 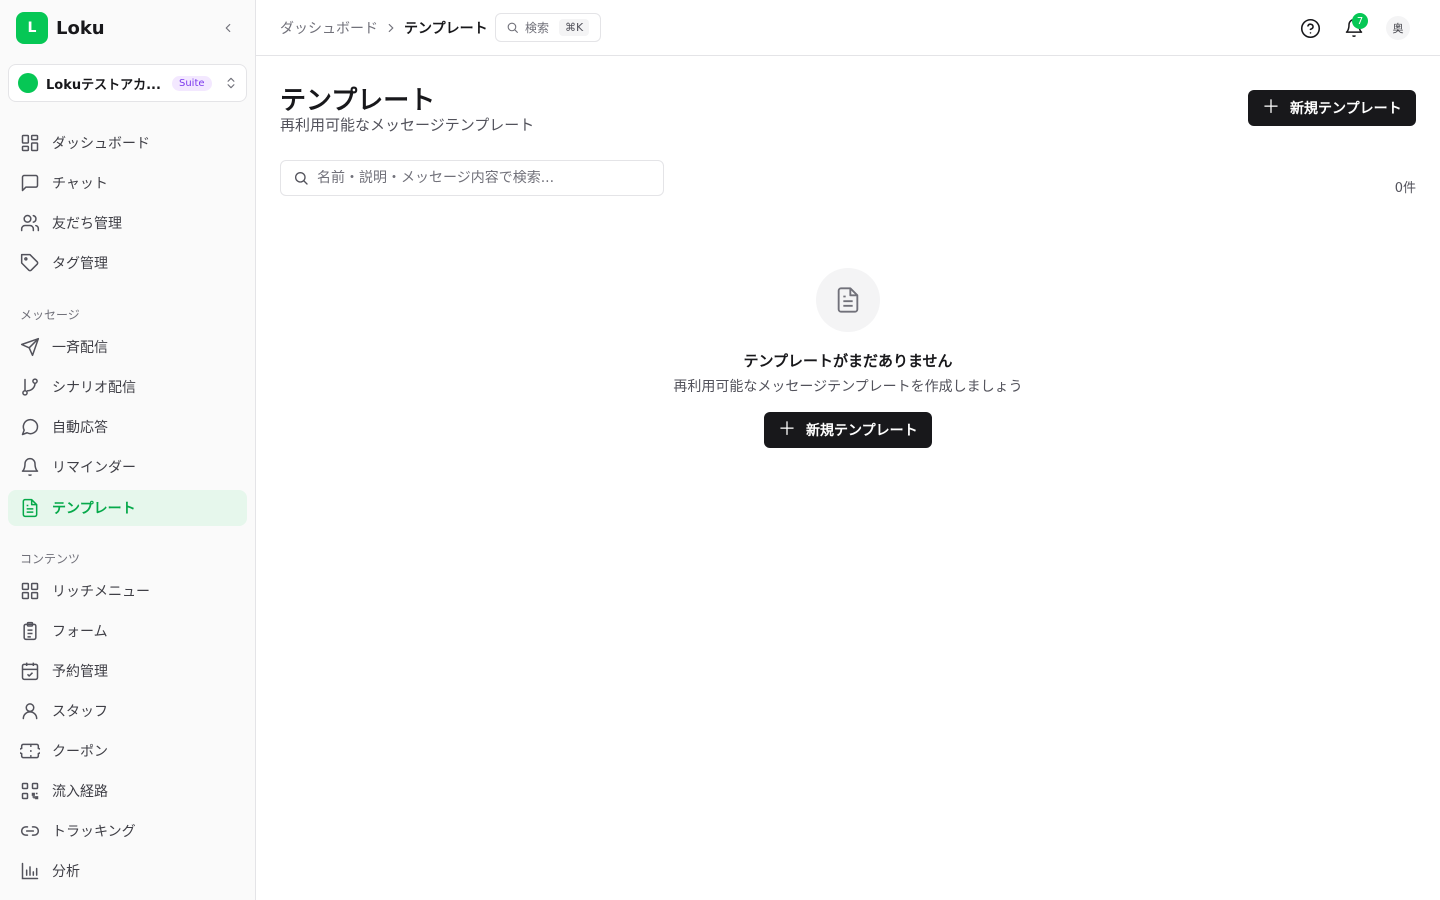 I want to click on tag-icon, so click(x=30, y=263).